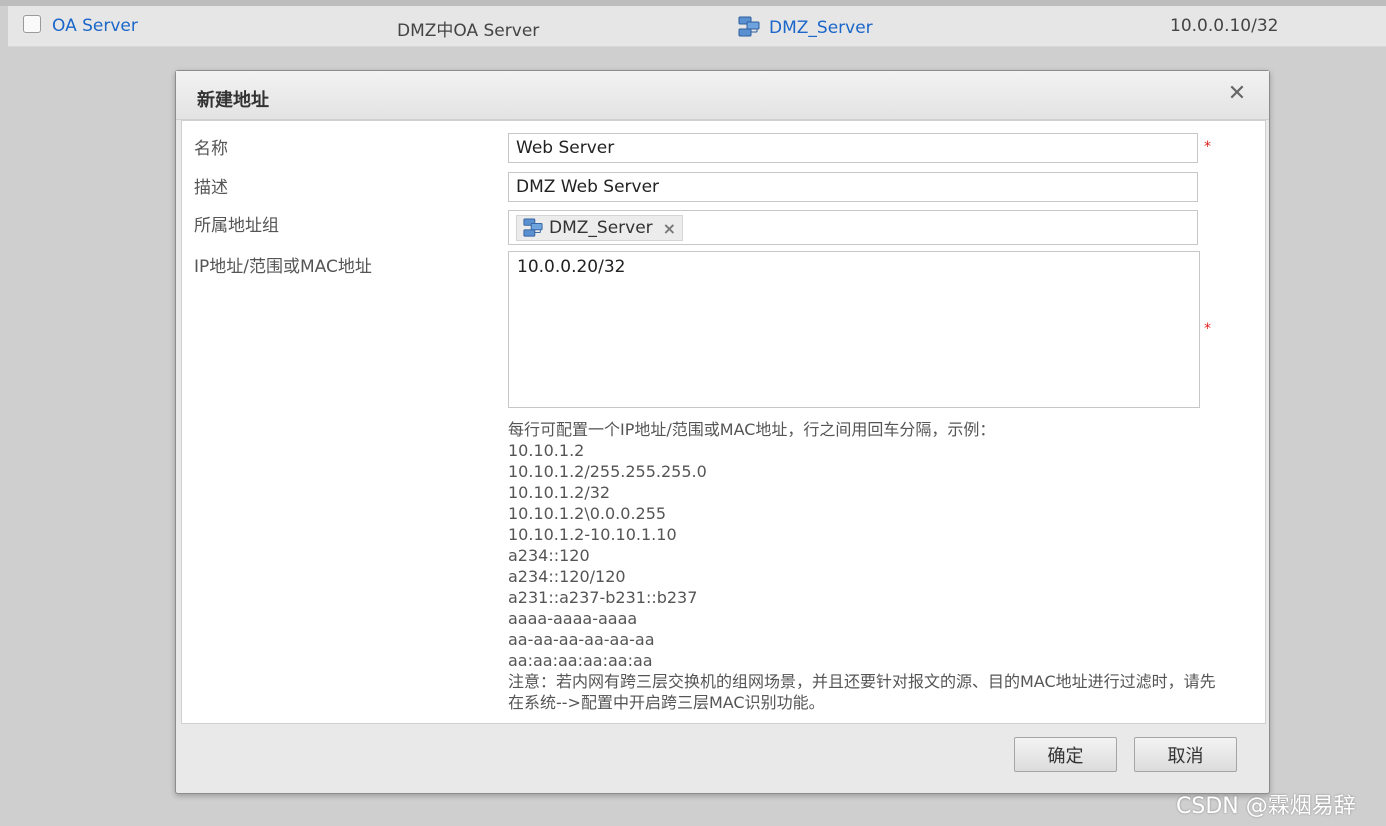  Describe the element at coordinates (573, 618) in the screenshot. I see `help-example: aaaa-aaaa-aaaa` at that location.